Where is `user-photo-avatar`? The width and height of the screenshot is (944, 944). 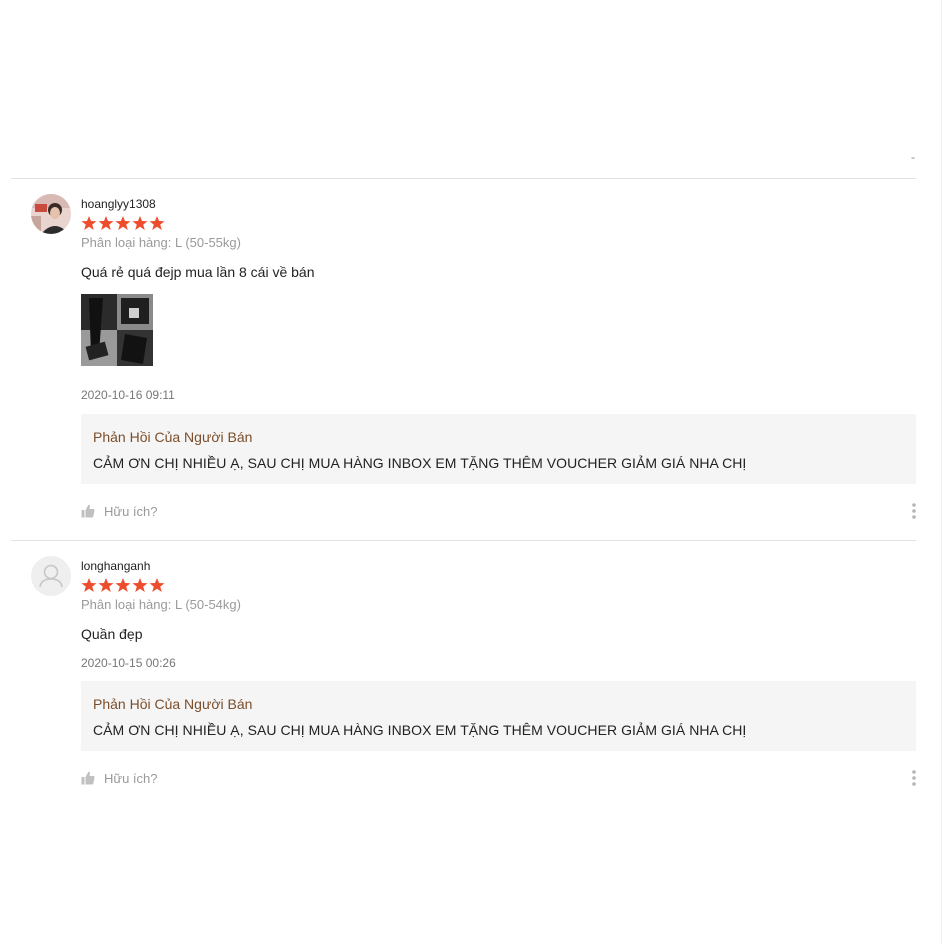 user-photo-avatar is located at coordinates (51, 214).